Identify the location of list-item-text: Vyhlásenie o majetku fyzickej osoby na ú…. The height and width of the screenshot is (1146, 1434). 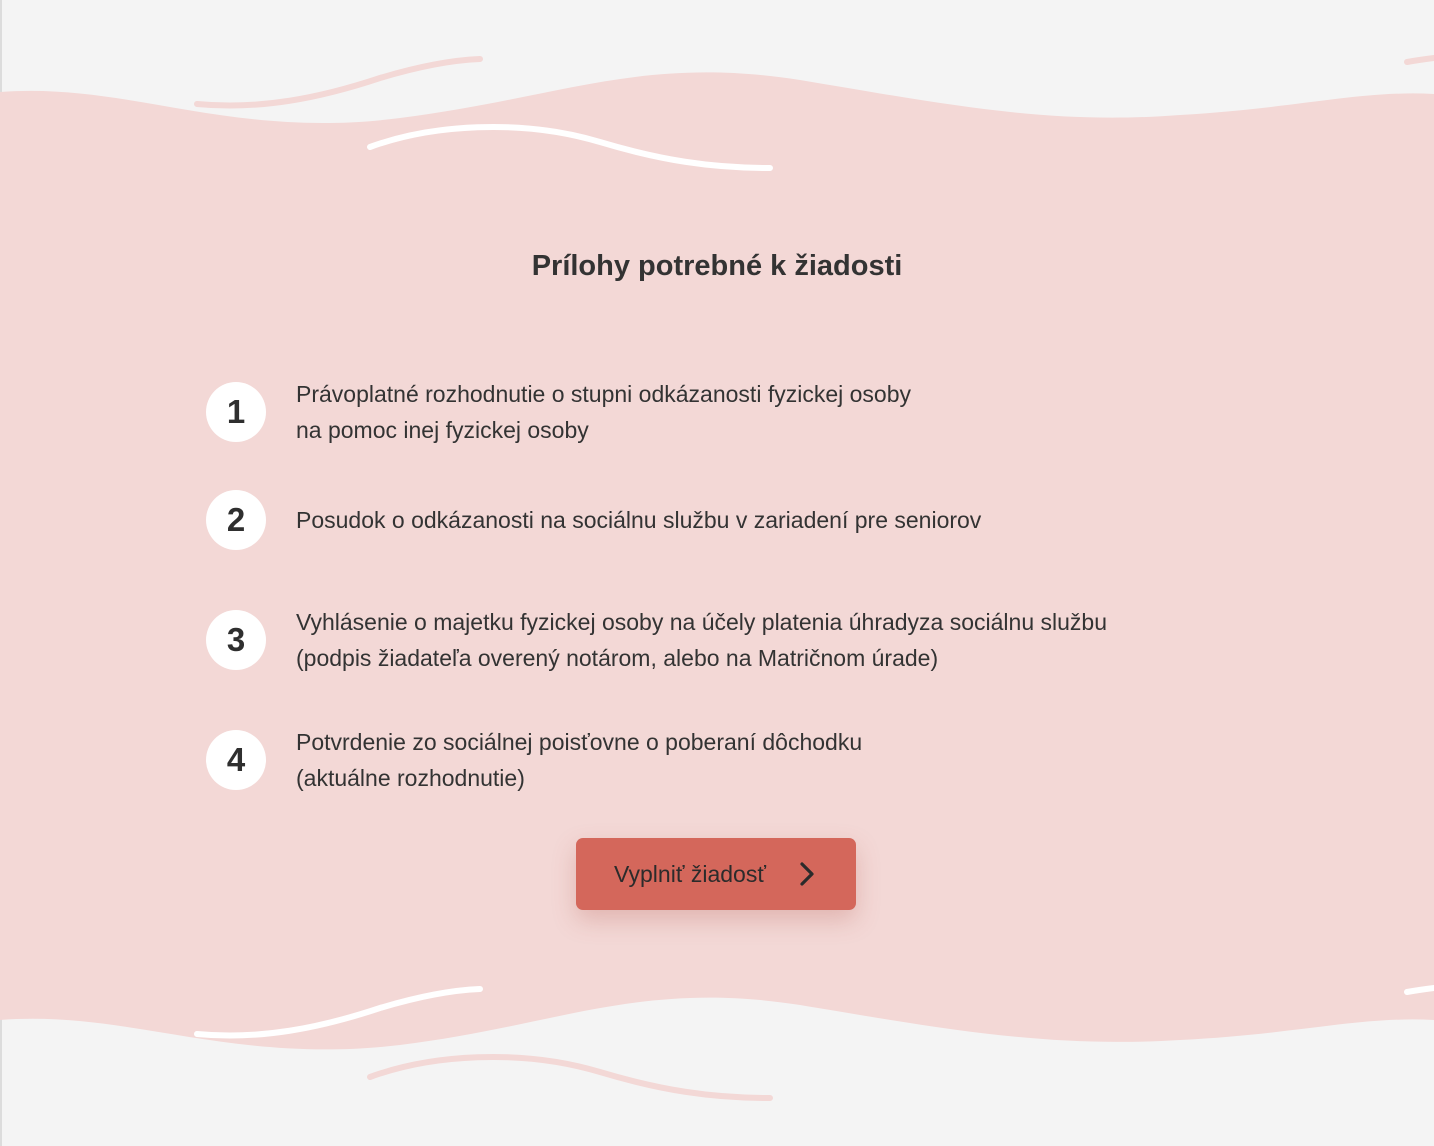
(701, 640).